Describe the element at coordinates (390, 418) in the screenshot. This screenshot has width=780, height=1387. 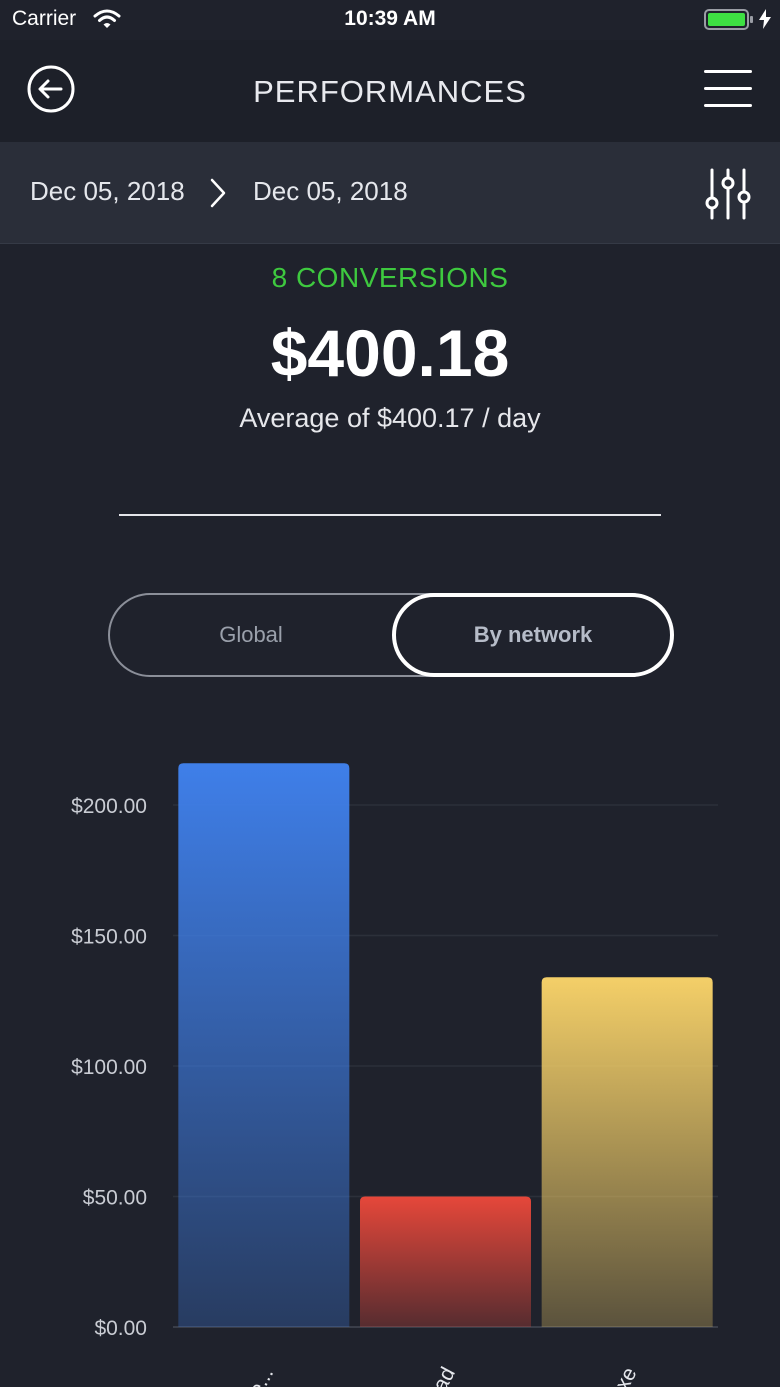
I see `average-per-day: Average of $400.17 / day` at that location.